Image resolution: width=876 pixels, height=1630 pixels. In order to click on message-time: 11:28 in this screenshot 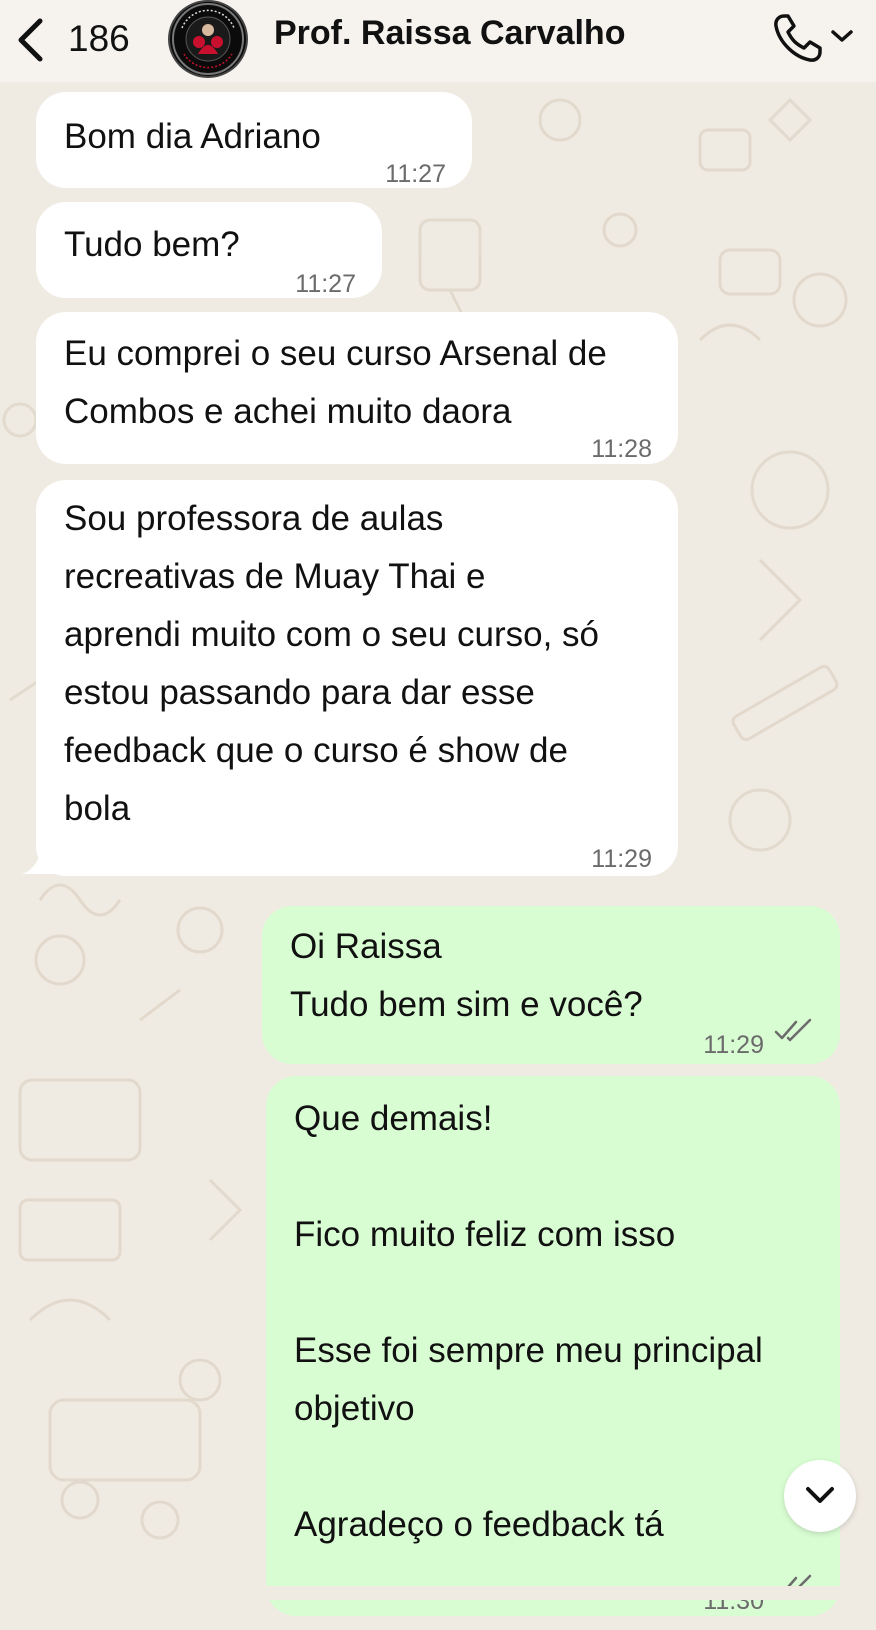, I will do `click(621, 449)`.